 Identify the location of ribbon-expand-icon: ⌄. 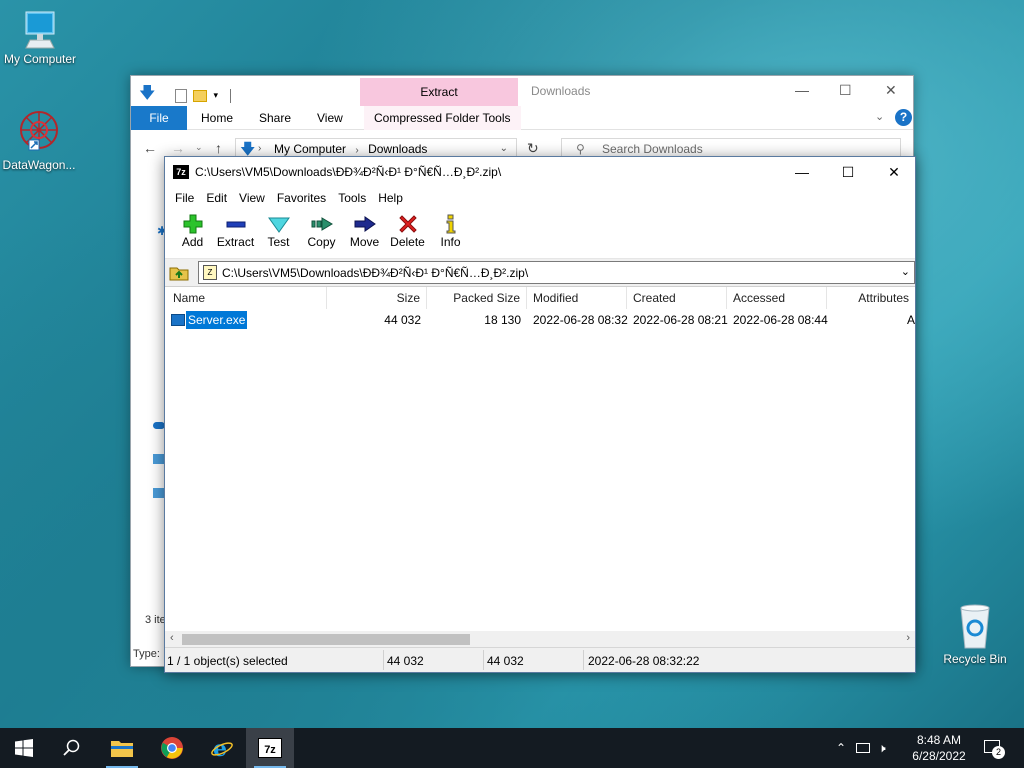
(879, 116).